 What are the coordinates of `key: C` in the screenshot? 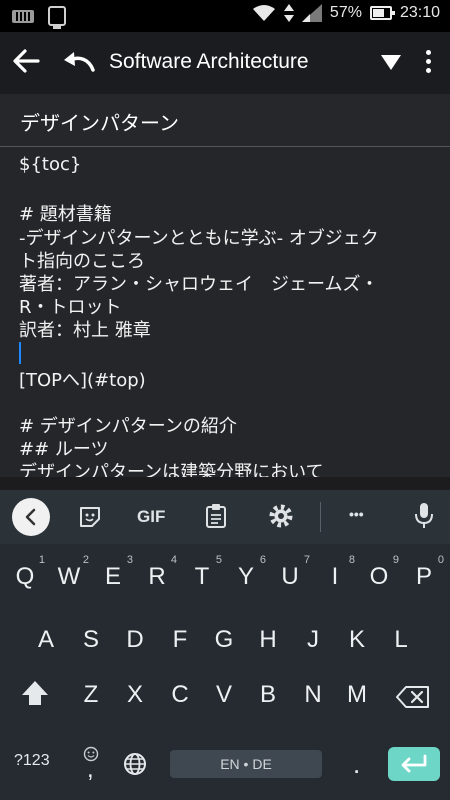 It's located at (180, 695).